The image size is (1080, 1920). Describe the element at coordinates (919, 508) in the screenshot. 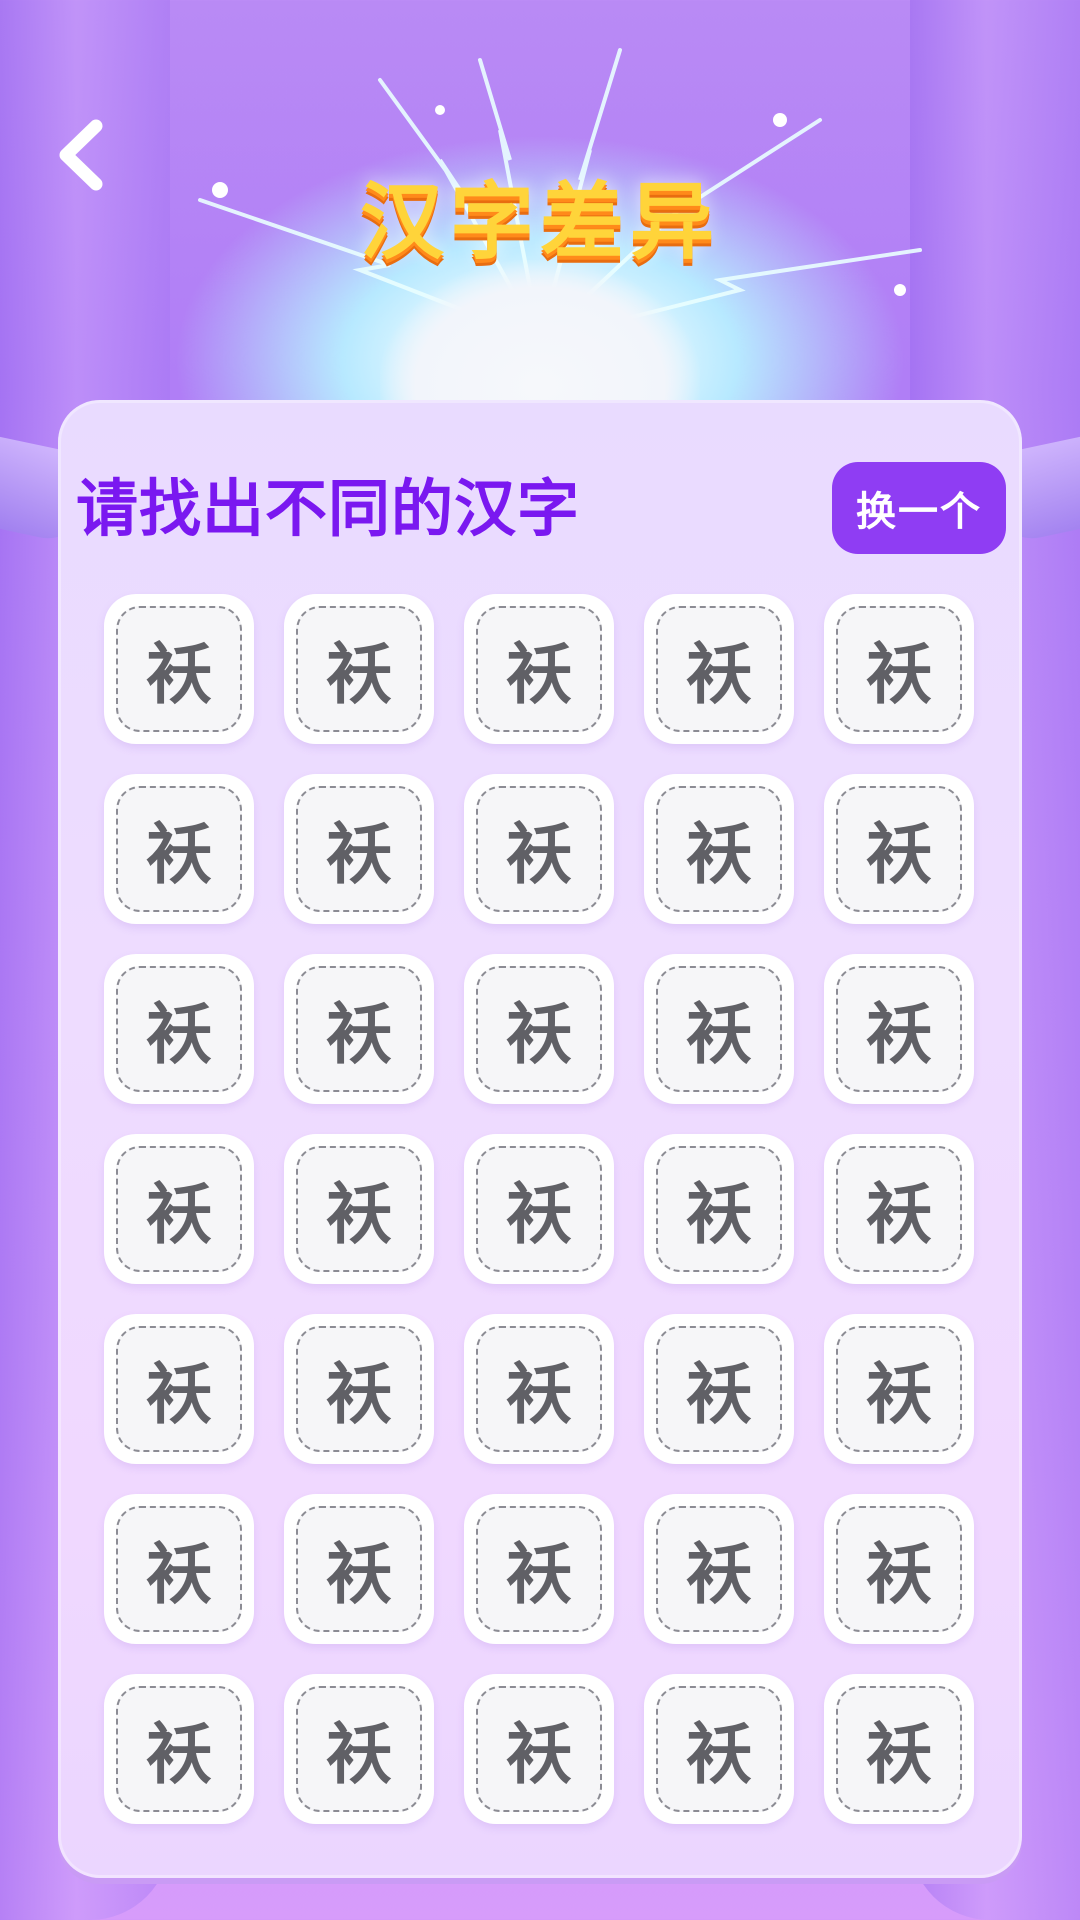

I see `change-puzzle-button: 换一个` at that location.